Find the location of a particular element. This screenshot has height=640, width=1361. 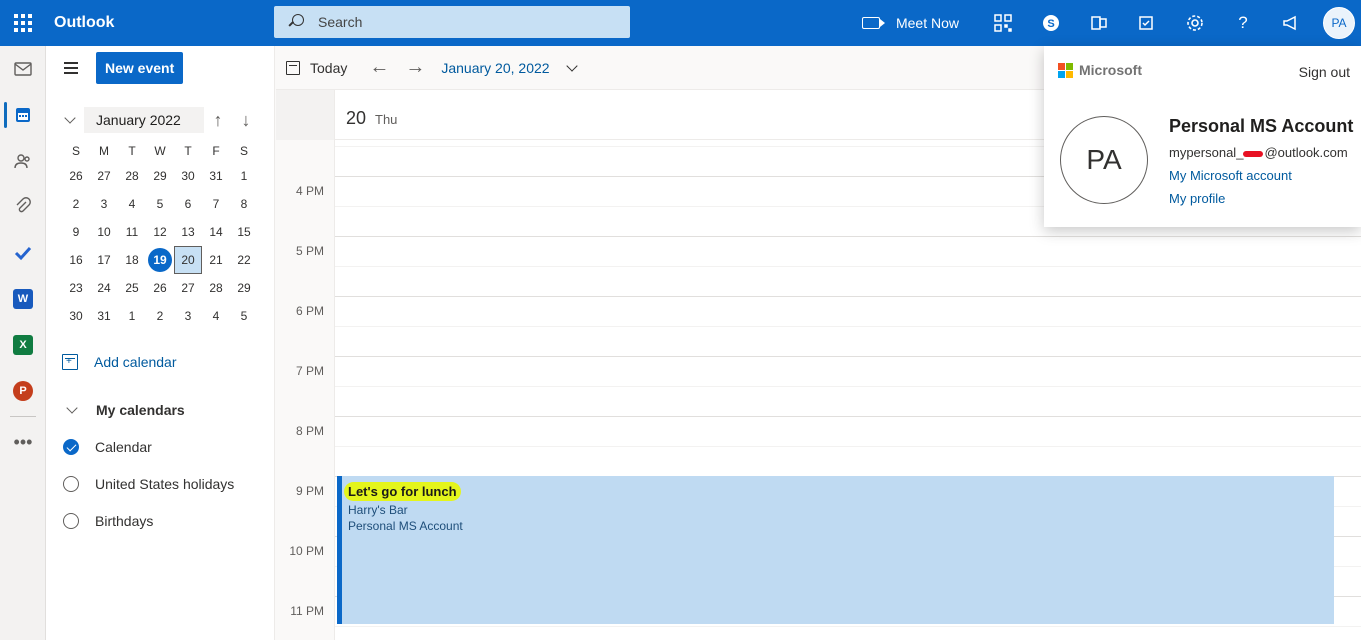

mini-calendar-day: 18 is located at coordinates (132, 260).